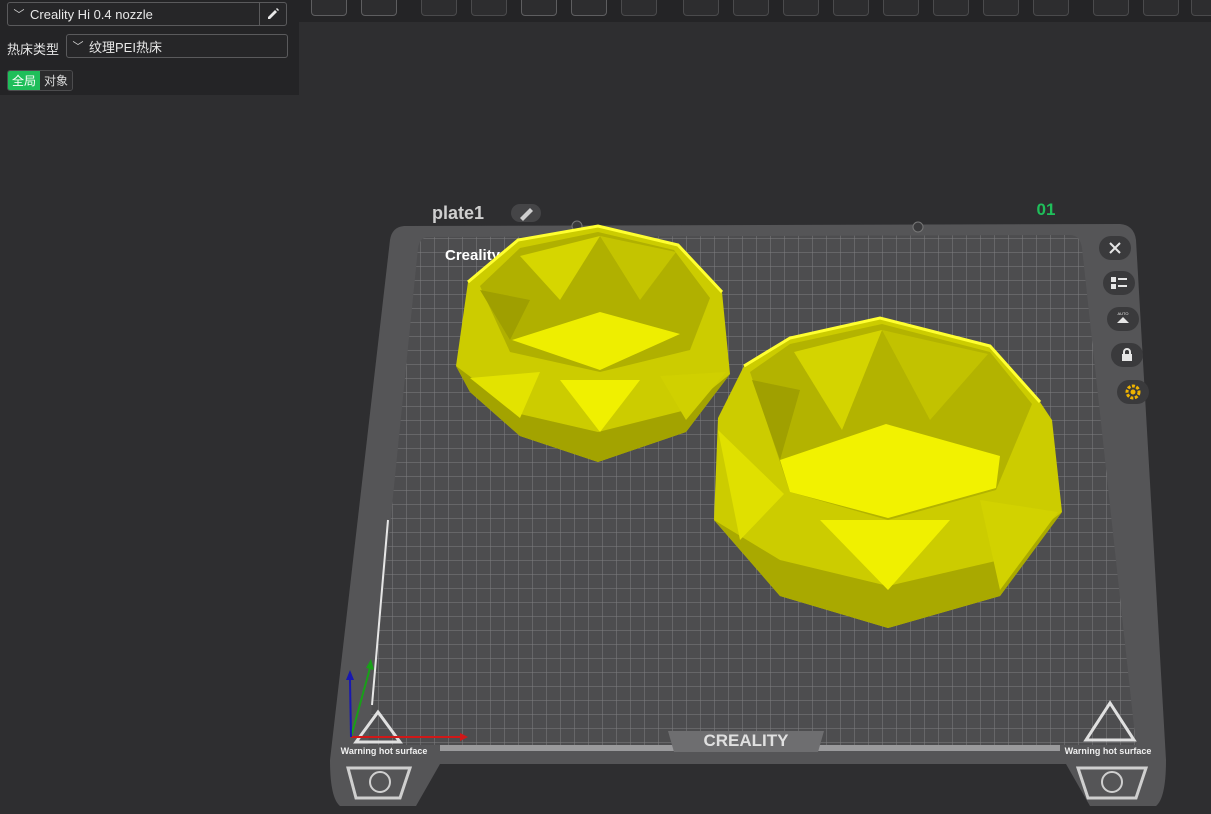 The width and height of the screenshot is (1211, 814). I want to click on close-icon, so click(1115, 248).